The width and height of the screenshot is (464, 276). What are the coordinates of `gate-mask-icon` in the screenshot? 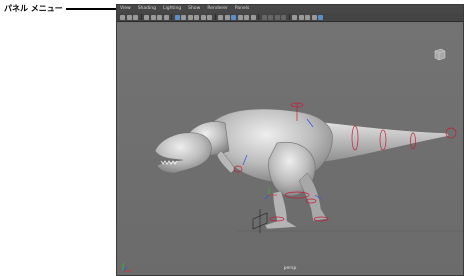 It's located at (190, 17).